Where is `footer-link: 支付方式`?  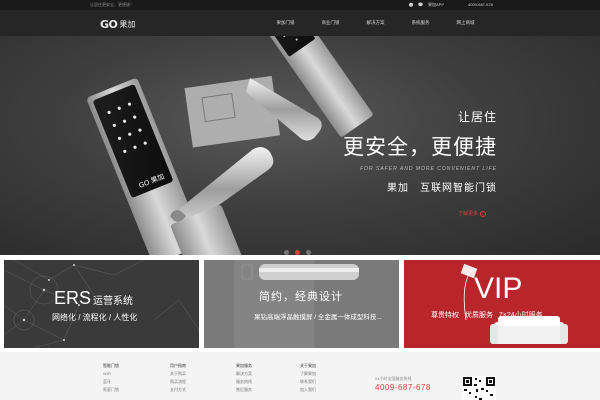 footer-link: 支付方式 is located at coordinates (178, 390).